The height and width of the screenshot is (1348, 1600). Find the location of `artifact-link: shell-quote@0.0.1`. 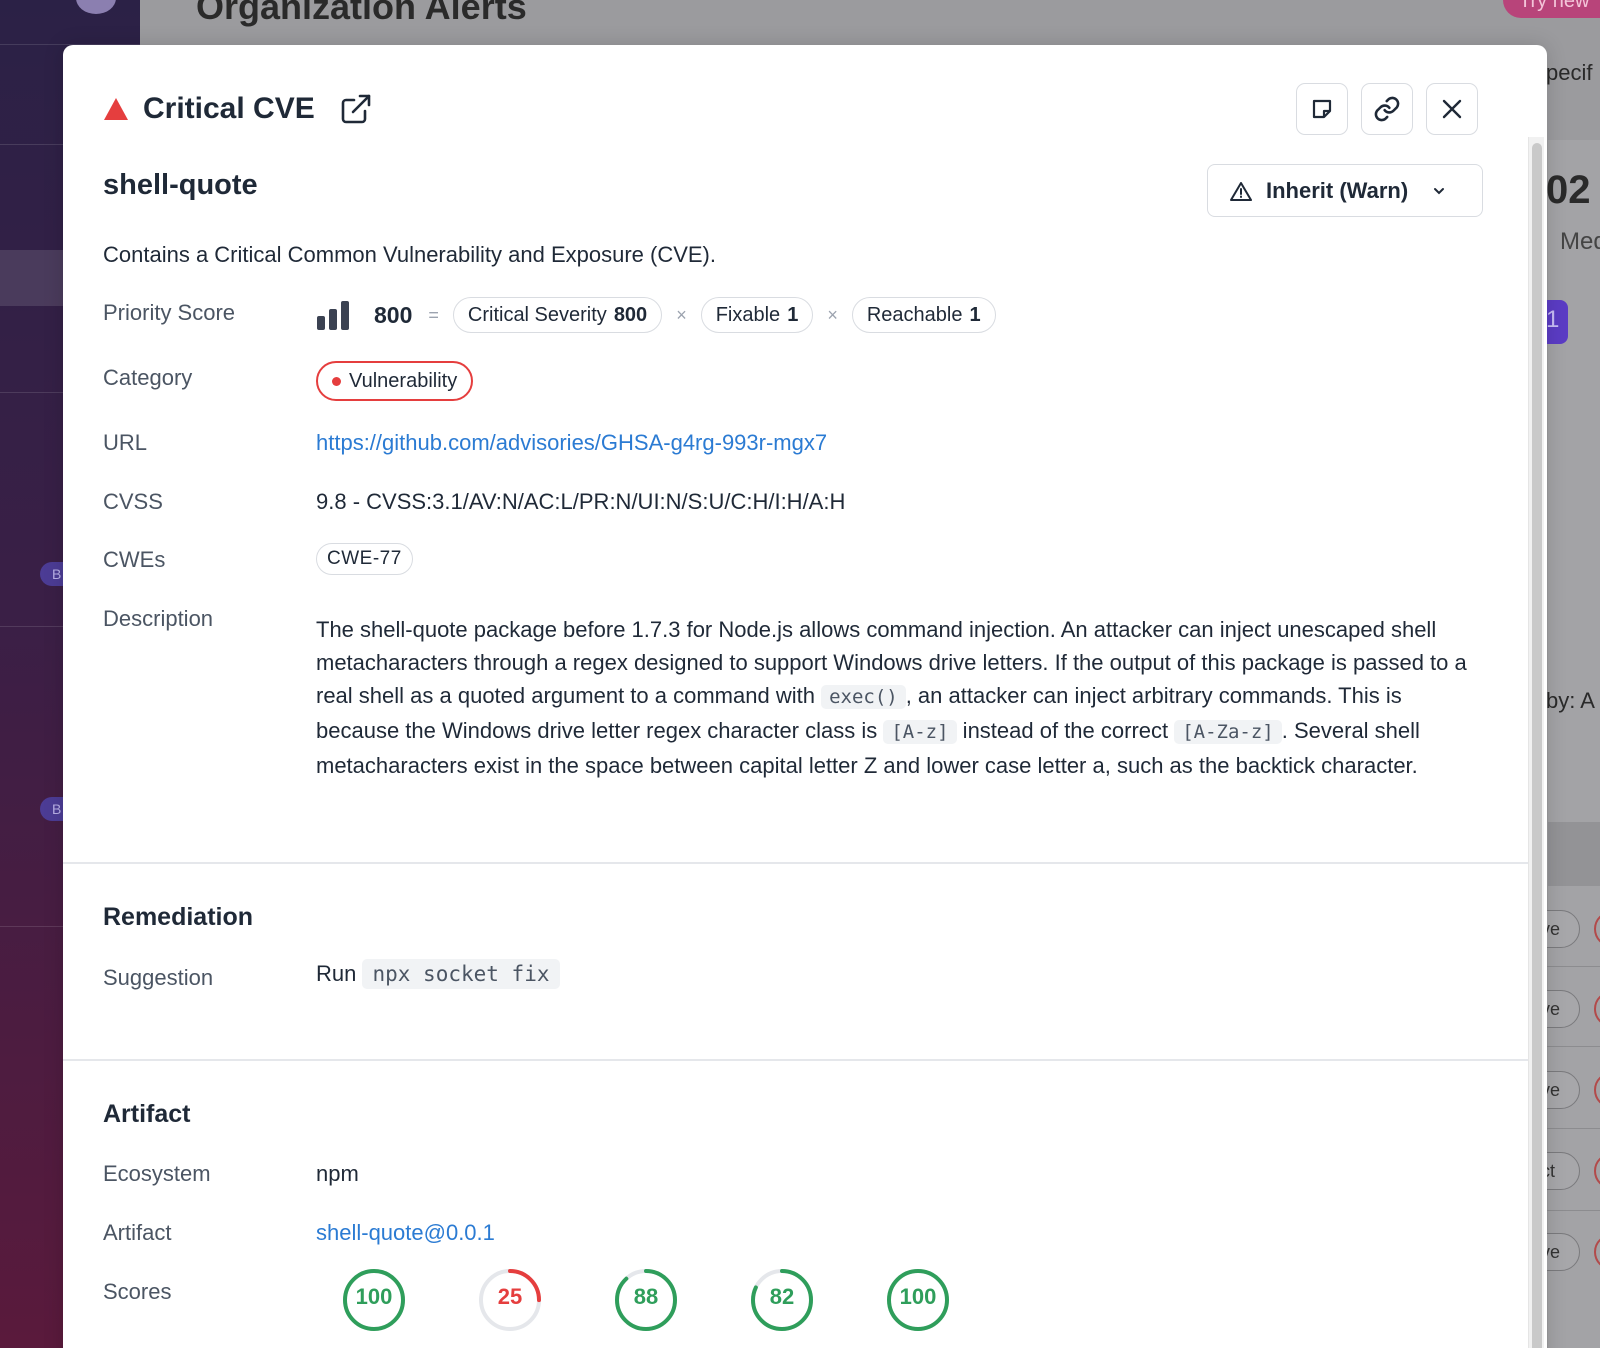

artifact-link: shell-quote@0.0.1 is located at coordinates (405, 1233).